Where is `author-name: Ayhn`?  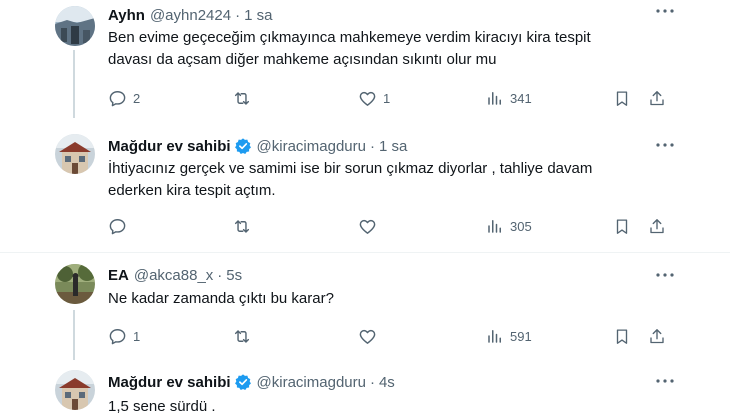 author-name: Ayhn is located at coordinates (126, 15).